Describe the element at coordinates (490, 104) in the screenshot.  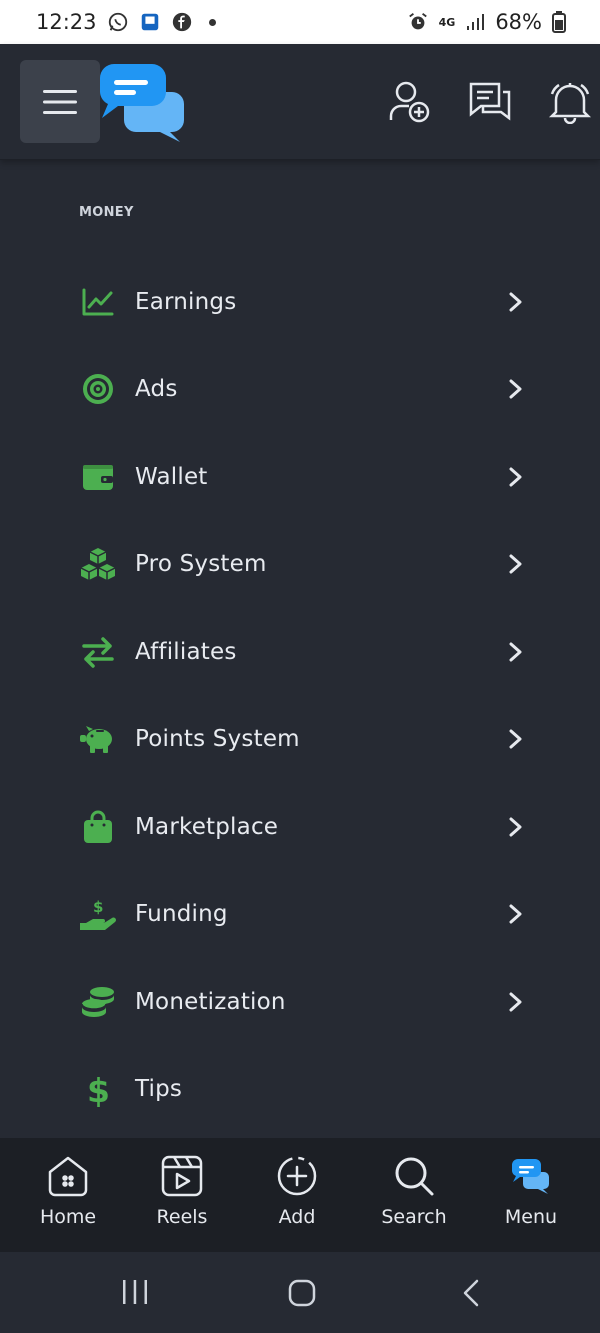
I see `messages-icon` at that location.